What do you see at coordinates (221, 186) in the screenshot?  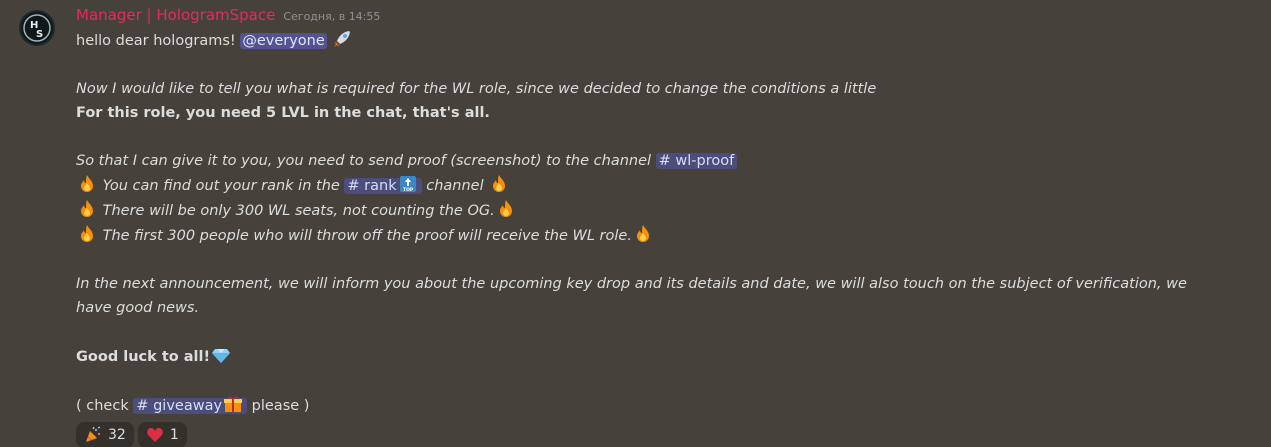 I see `rank-text: You can find out your rank in the` at bounding box center [221, 186].